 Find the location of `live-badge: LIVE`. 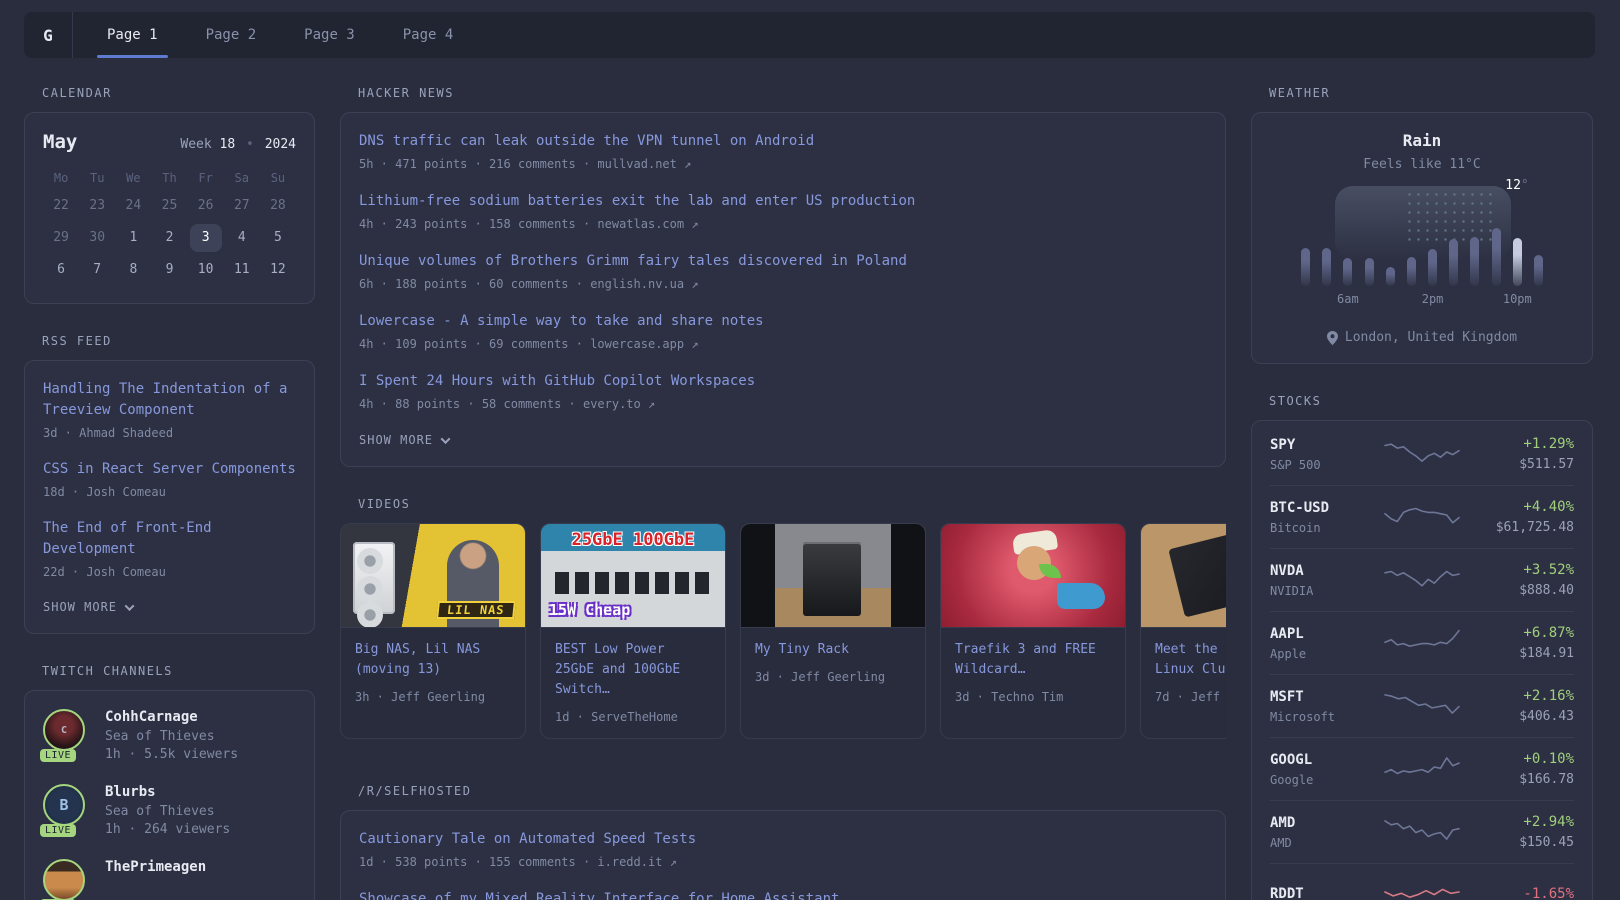

live-badge: LIVE is located at coordinates (58, 755).